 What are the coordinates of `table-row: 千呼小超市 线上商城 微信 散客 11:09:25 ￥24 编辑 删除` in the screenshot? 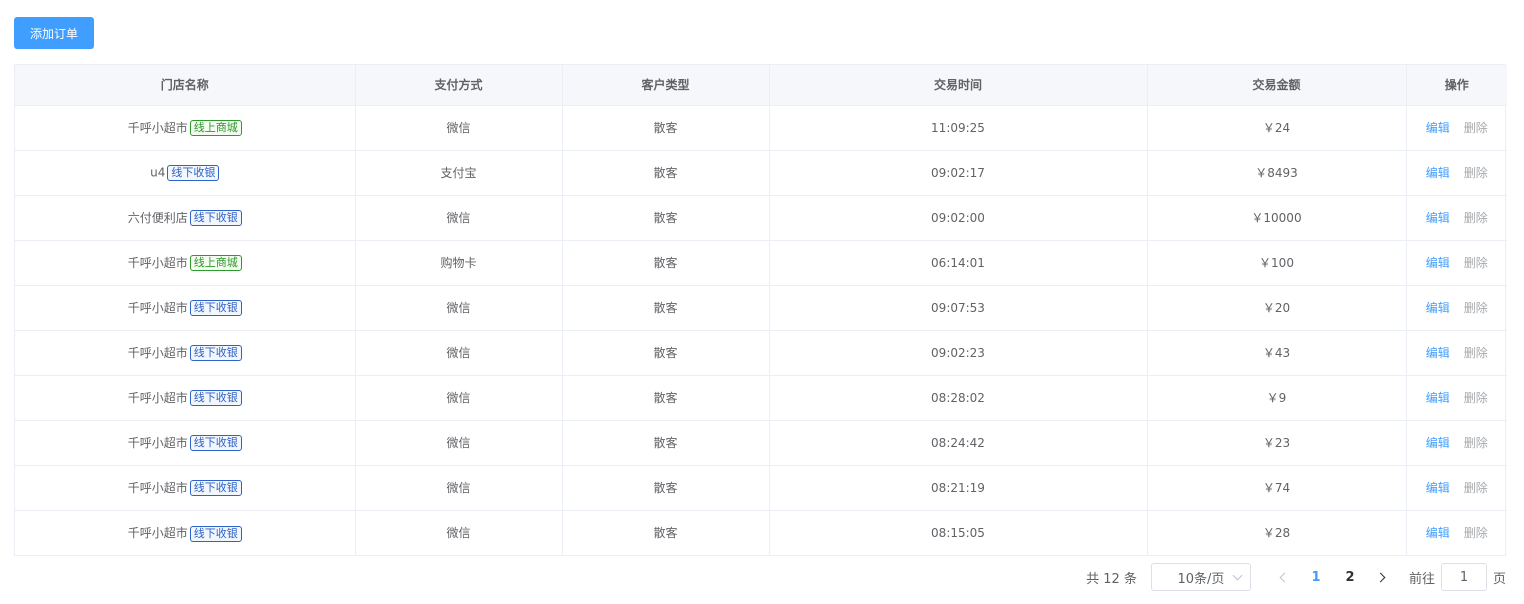 It's located at (761, 128).